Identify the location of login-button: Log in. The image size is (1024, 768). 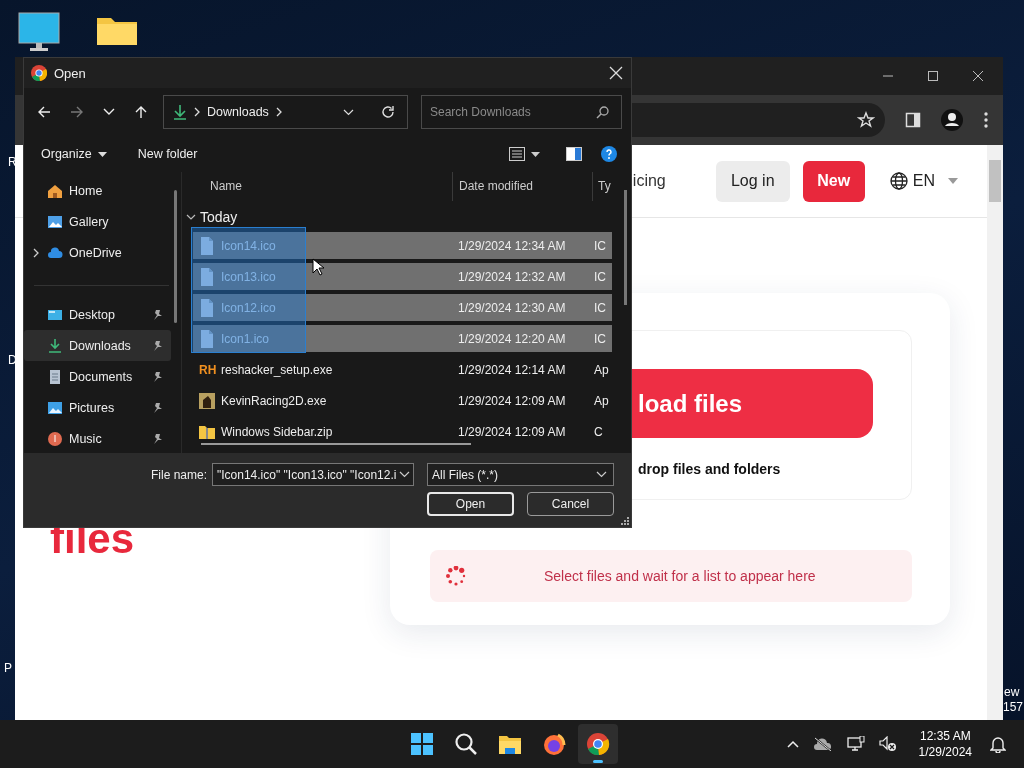
(752, 181).